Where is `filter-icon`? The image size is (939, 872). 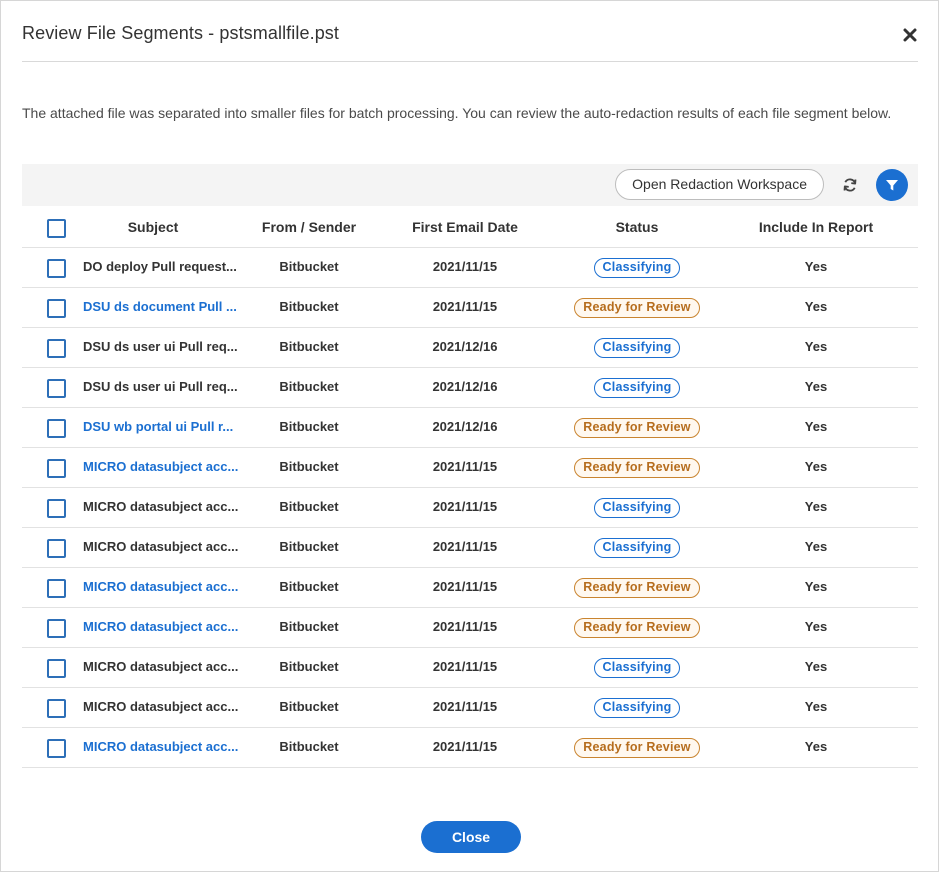 filter-icon is located at coordinates (892, 185).